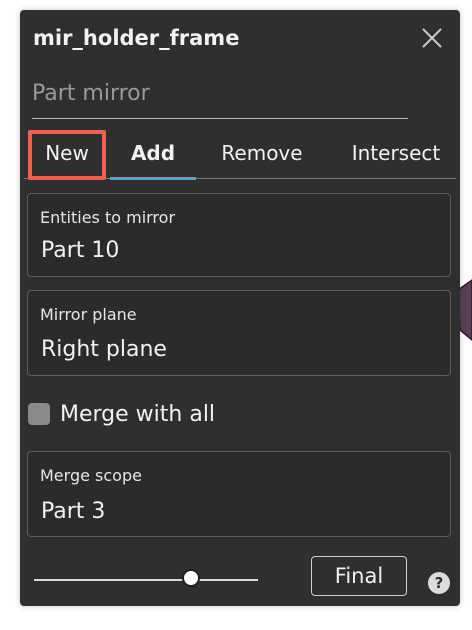 This screenshot has width=472, height=630. I want to click on merge-scope-value: Part 3, so click(73, 511).